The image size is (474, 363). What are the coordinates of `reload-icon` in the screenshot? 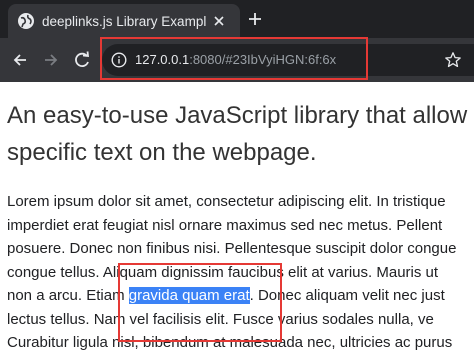 It's located at (82, 60).